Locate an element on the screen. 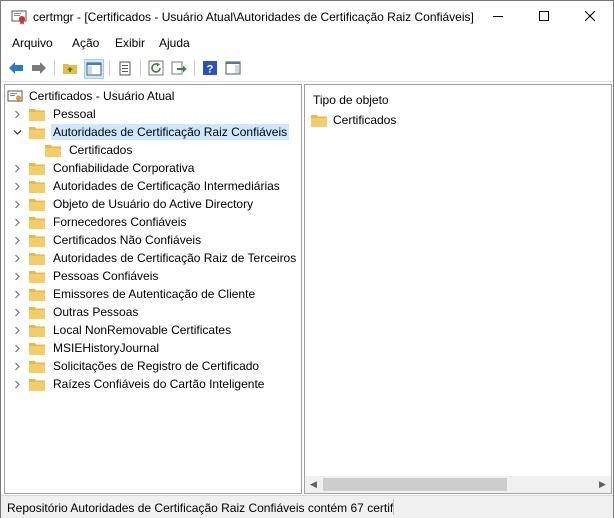 The image size is (614, 518). tree-item: Certificados is located at coordinates (89, 150).